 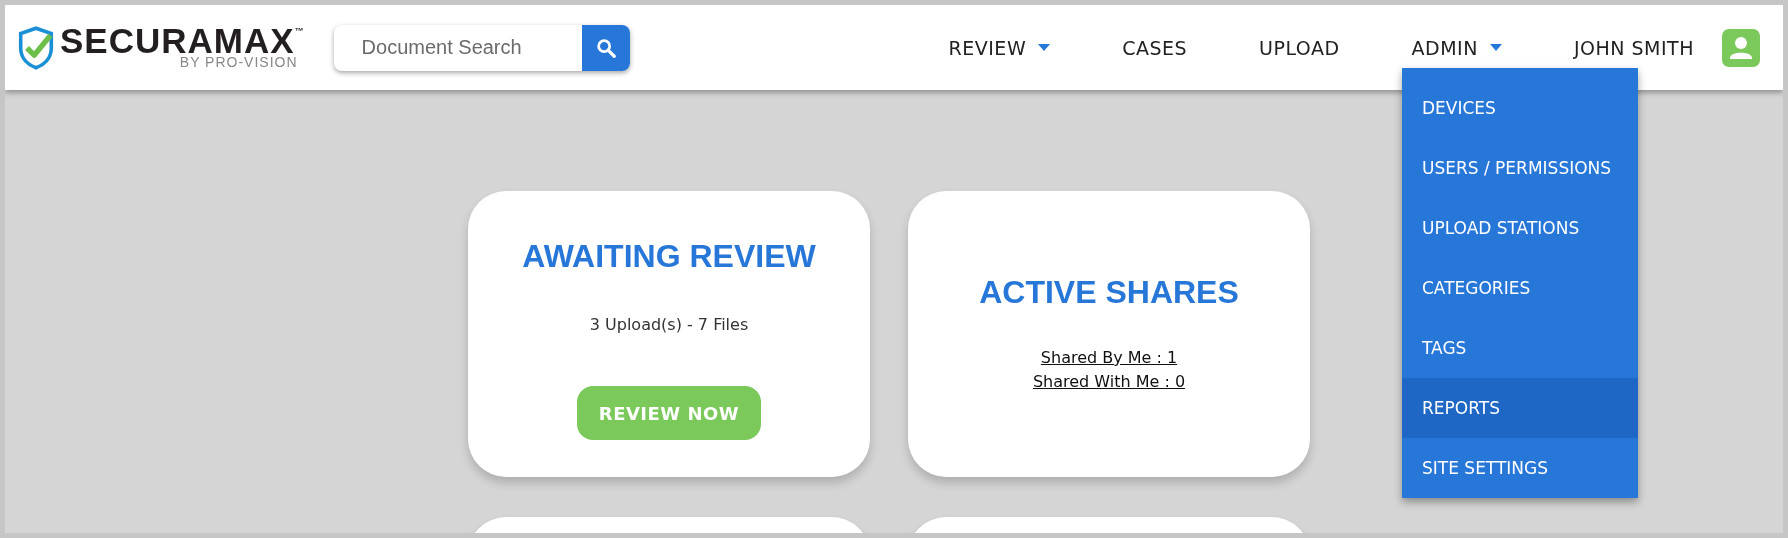 I want to click on logo-tagline: BY PRO-VISION, so click(x=238, y=62).